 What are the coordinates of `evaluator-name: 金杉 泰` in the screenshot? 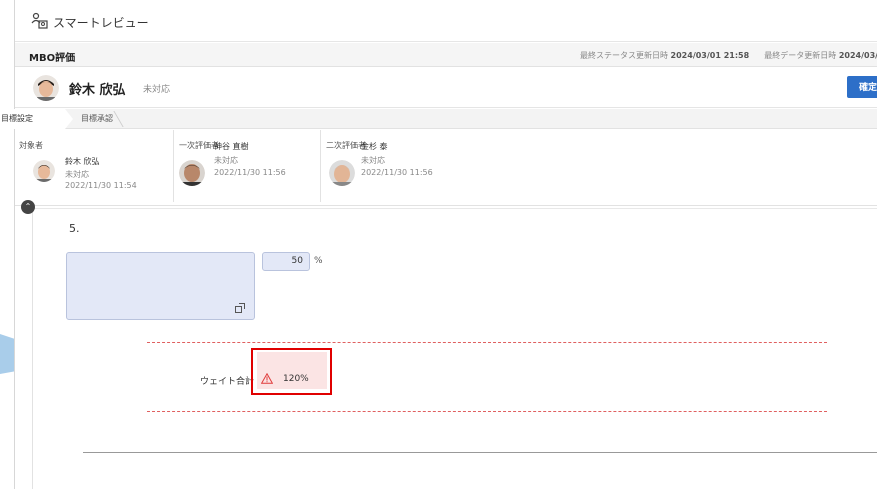 It's located at (374, 146).